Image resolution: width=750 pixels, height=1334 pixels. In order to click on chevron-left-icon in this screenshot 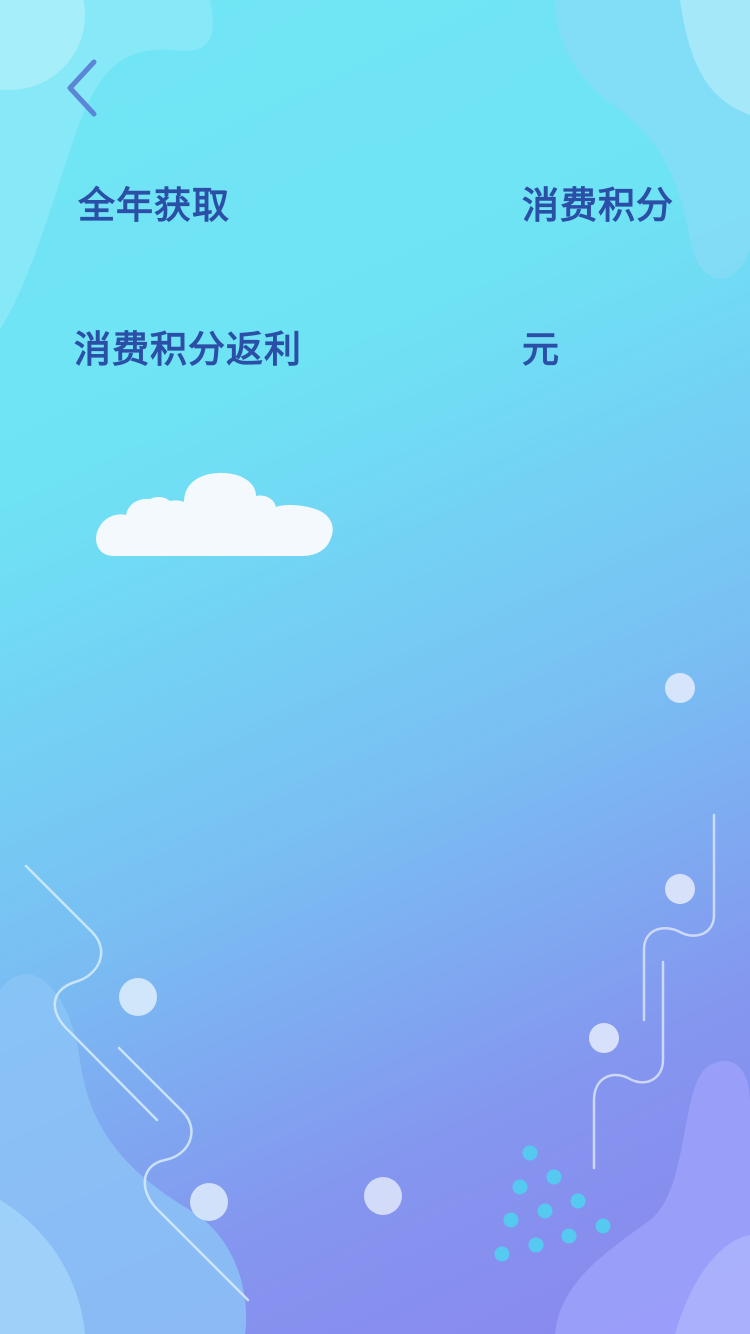, I will do `click(82, 88)`.